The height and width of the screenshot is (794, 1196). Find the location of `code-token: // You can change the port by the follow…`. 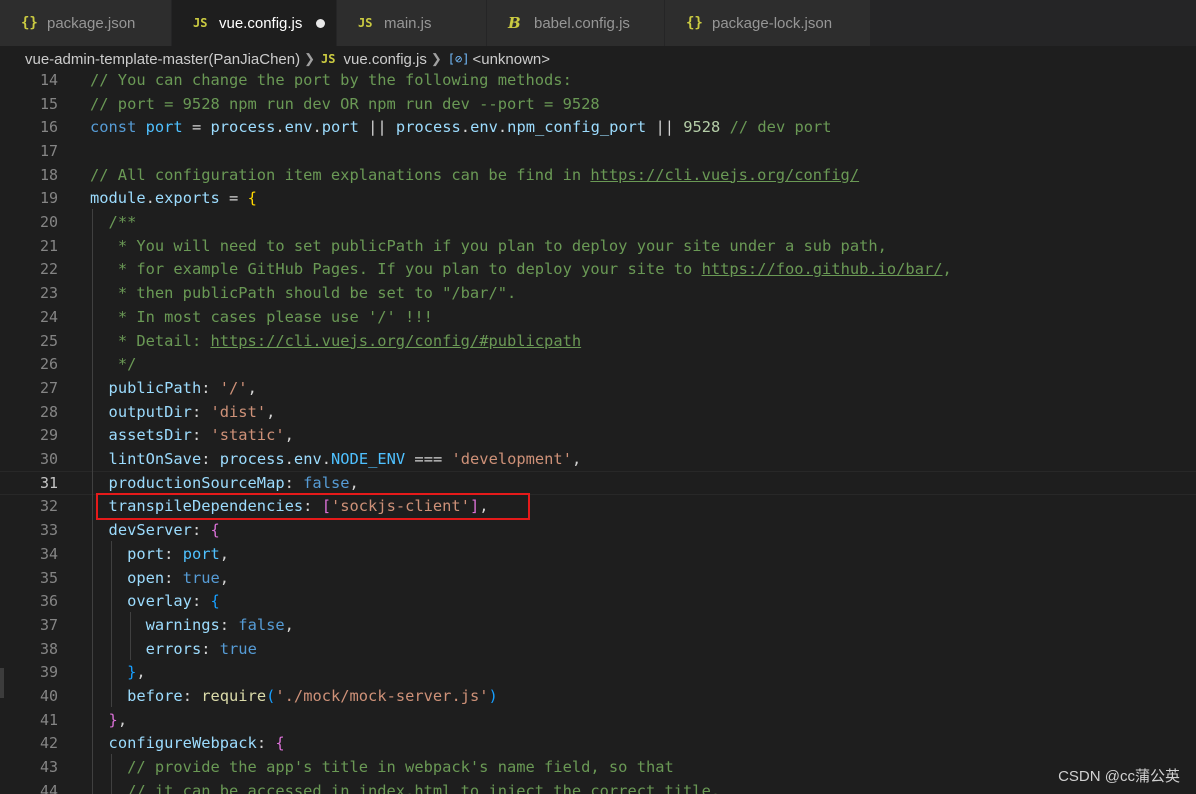

code-token: // You can change the port by the follow… is located at coordinates (331, 80).